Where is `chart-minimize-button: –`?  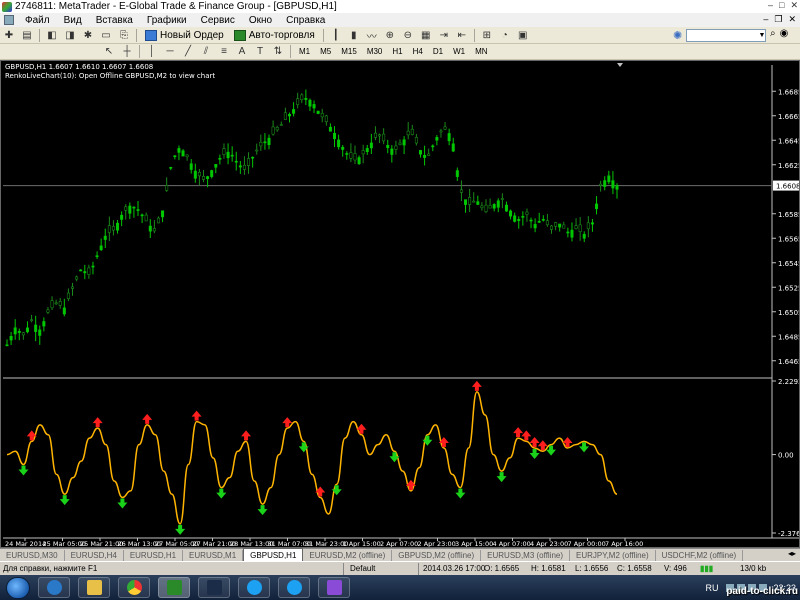 chart-minimize-button: – is located at coordinates (765, 19).